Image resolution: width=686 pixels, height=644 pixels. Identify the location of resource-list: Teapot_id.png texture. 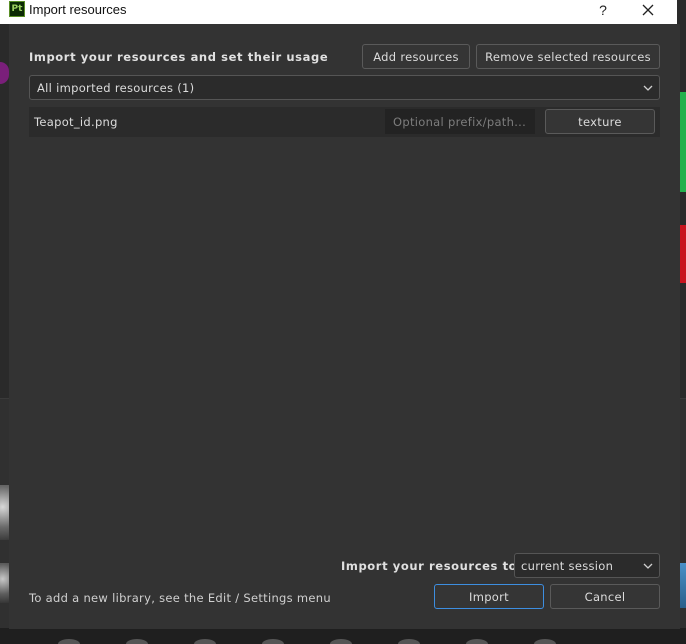
(344, 122).